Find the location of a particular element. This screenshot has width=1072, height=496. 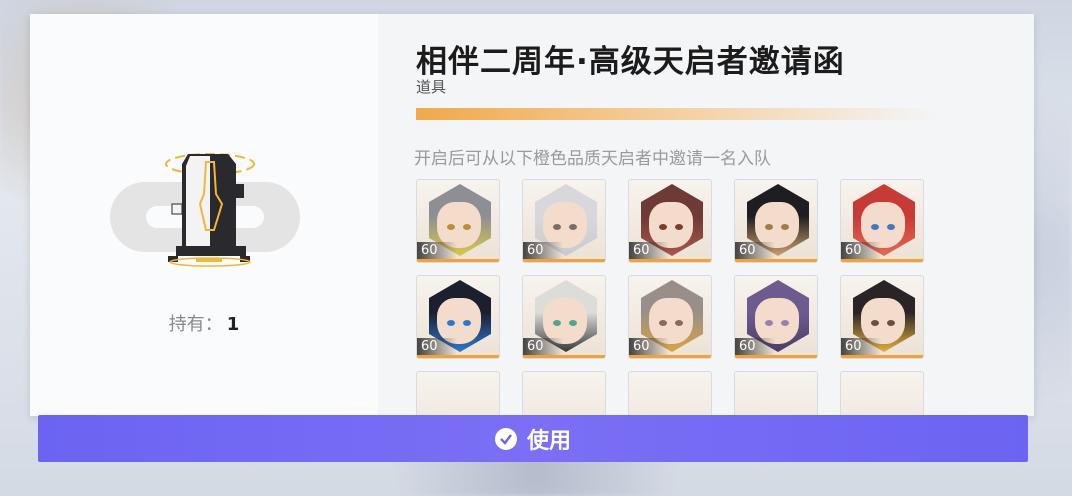

owned-label: 持有： is located at coordinates (195, 324).